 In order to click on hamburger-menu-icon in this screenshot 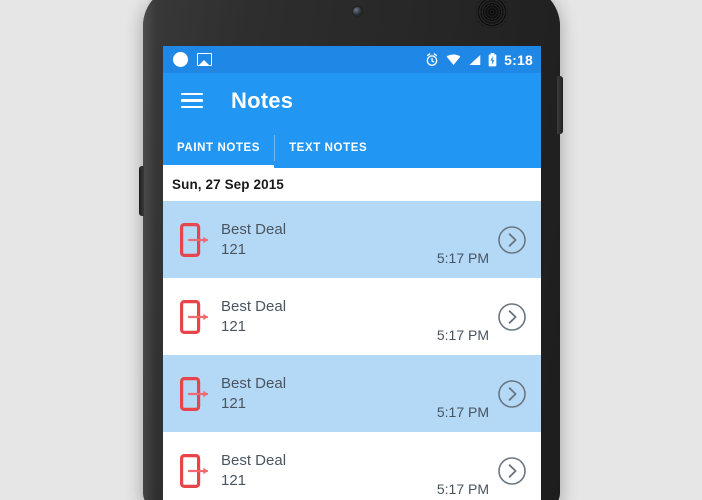, I will do `click(192, 100)`.